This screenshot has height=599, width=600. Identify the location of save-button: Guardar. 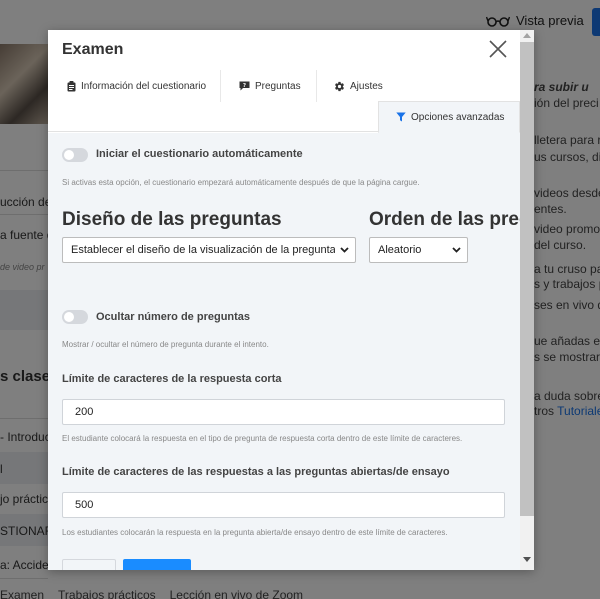
(157, 564).